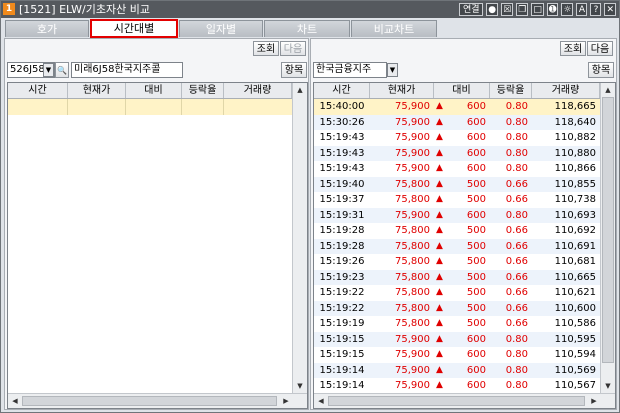  Describe the element at coordinates (134, 28) in the screenshot. I see `tab-by-time: 시간대별` at that location.